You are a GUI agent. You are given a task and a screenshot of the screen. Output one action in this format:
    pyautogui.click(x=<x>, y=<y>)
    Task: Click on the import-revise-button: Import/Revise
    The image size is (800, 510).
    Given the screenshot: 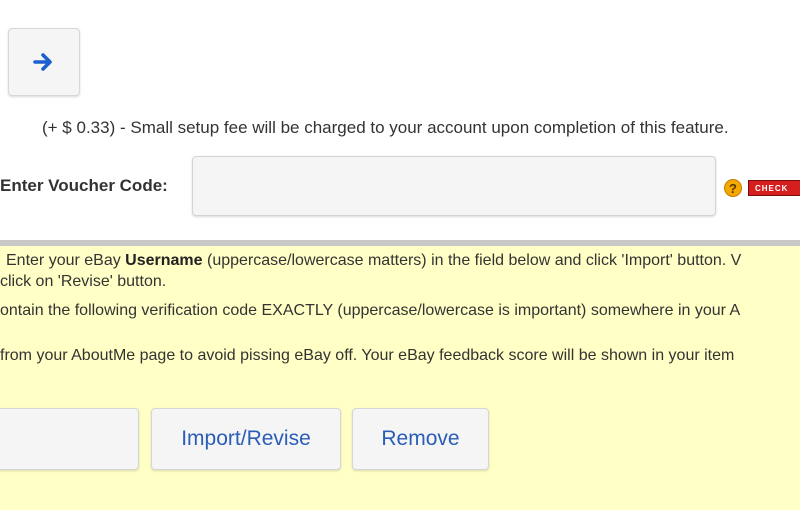 What is the action you would take?
    pyautogui.click(x=246, y=439)
    